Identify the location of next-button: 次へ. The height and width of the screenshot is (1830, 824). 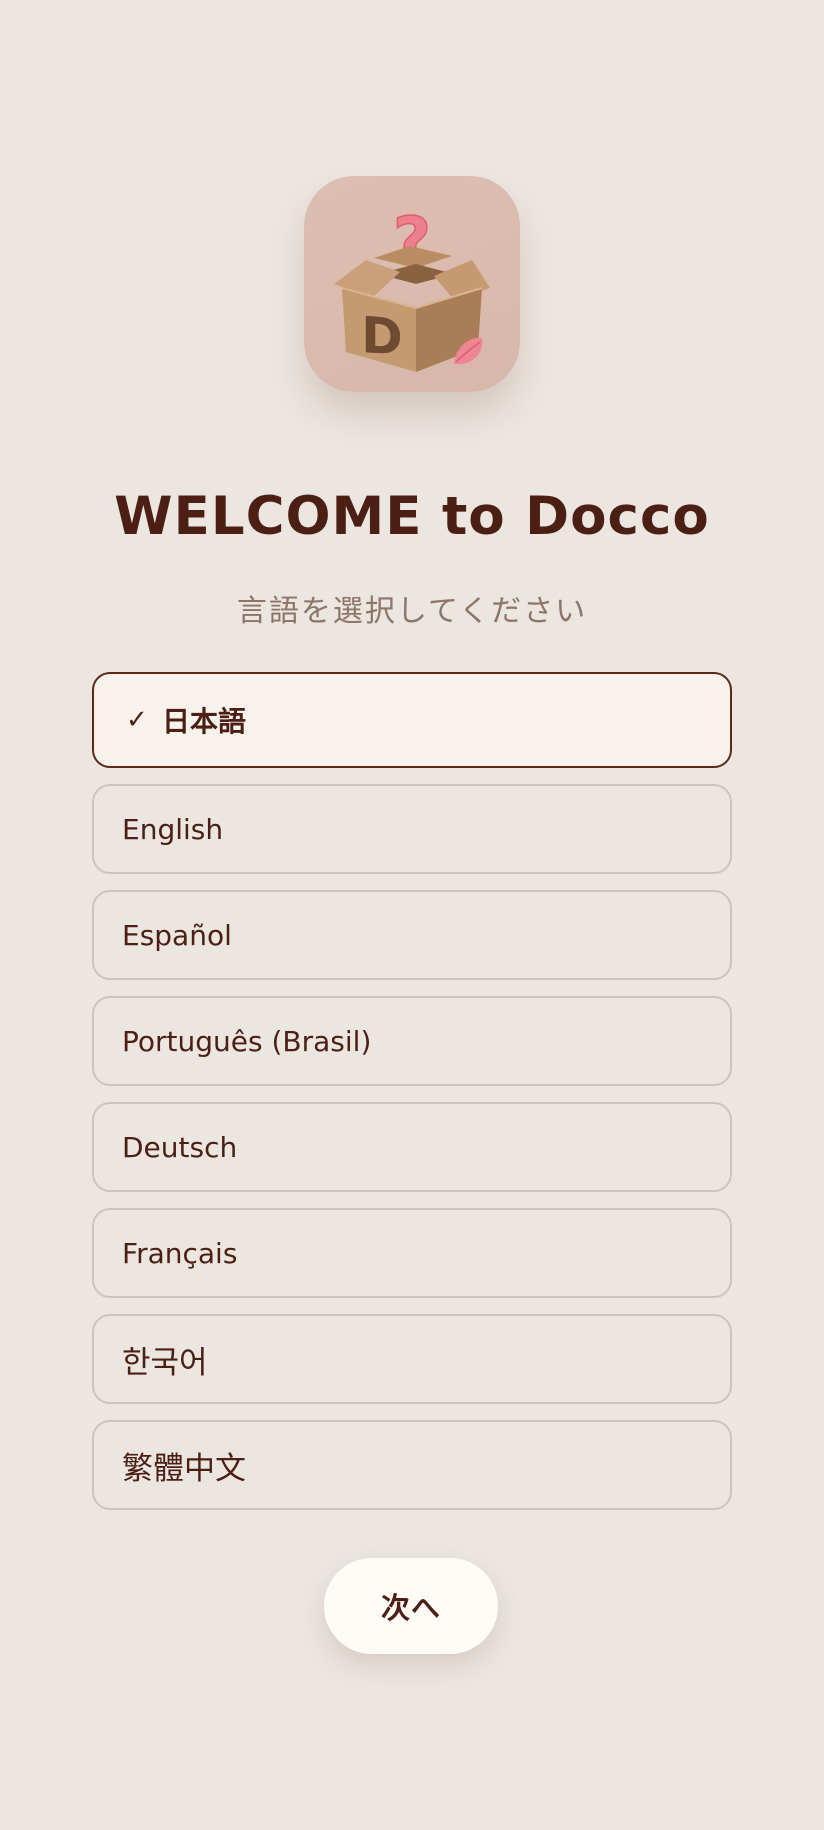
(411, 1606).